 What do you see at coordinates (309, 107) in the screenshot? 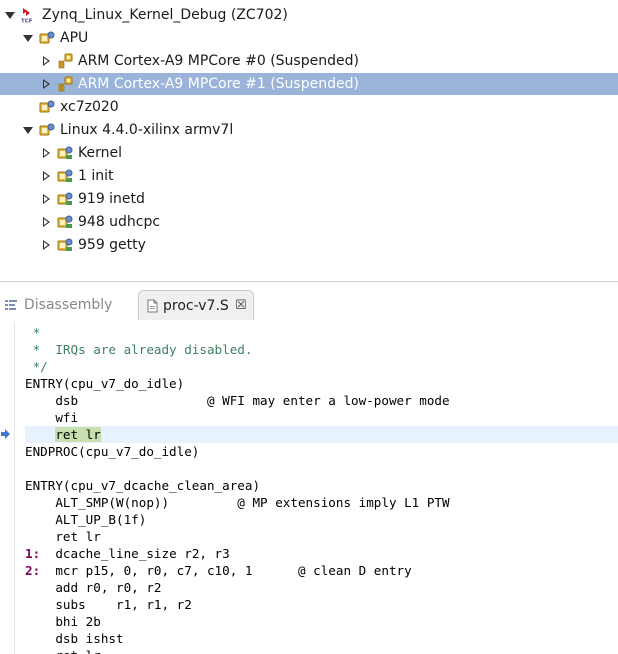
I see `tree-node: xc7z020` at bounding box center [309, 107].